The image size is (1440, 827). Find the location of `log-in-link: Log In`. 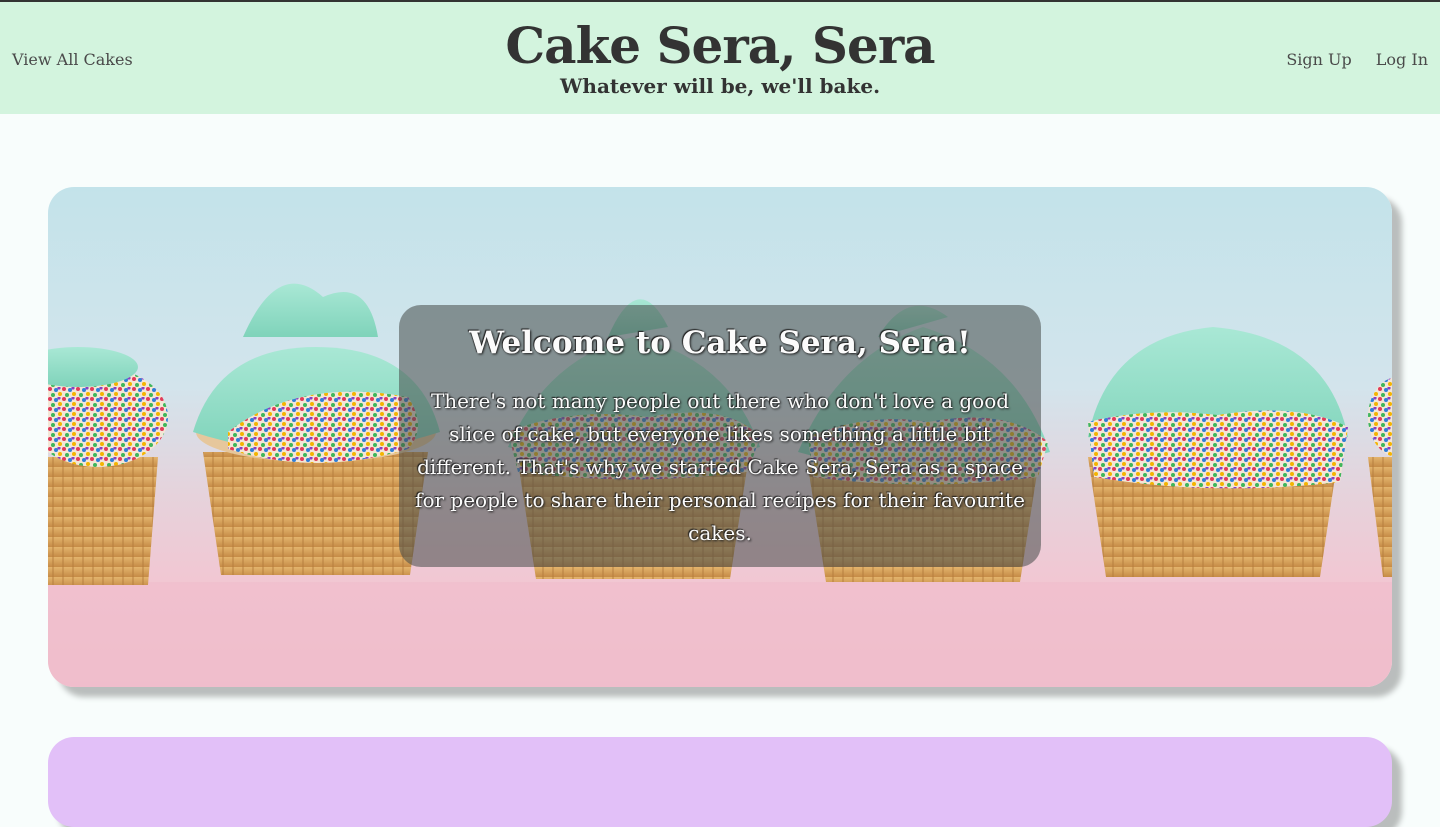

log-in-link: Log In is located at coordinates (1402, 59).